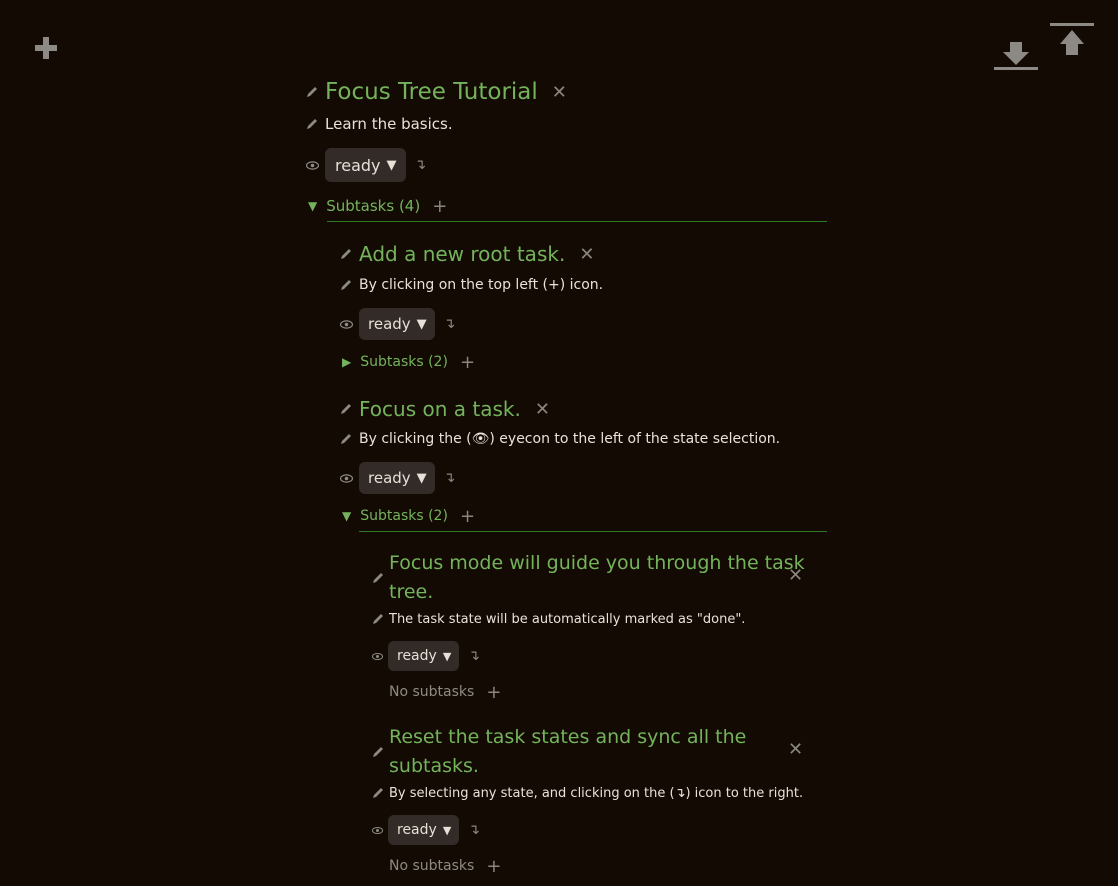 This screenshot has height=886, width=1118. What do you see at coordinates (462, 254) in the screenshot?
I see `task-title: Add a new root task.` at bounding box center [462, 254].